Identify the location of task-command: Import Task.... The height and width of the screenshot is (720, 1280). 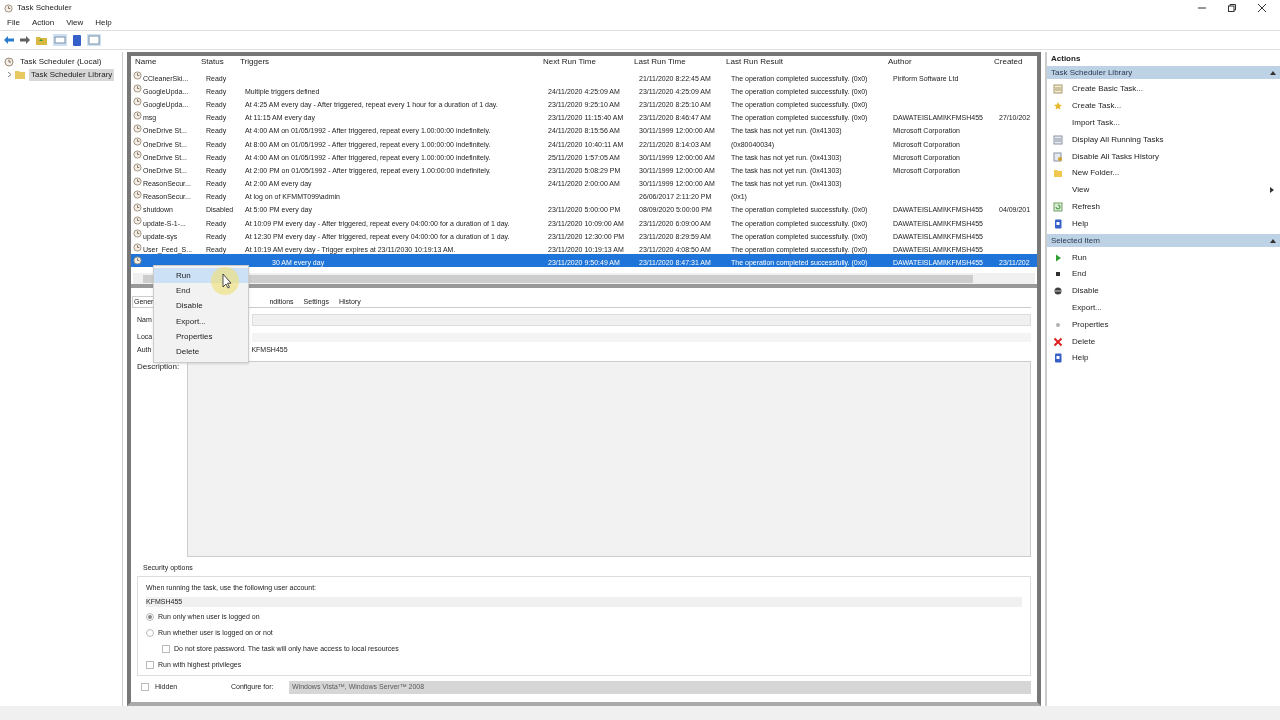
(1163, 123).